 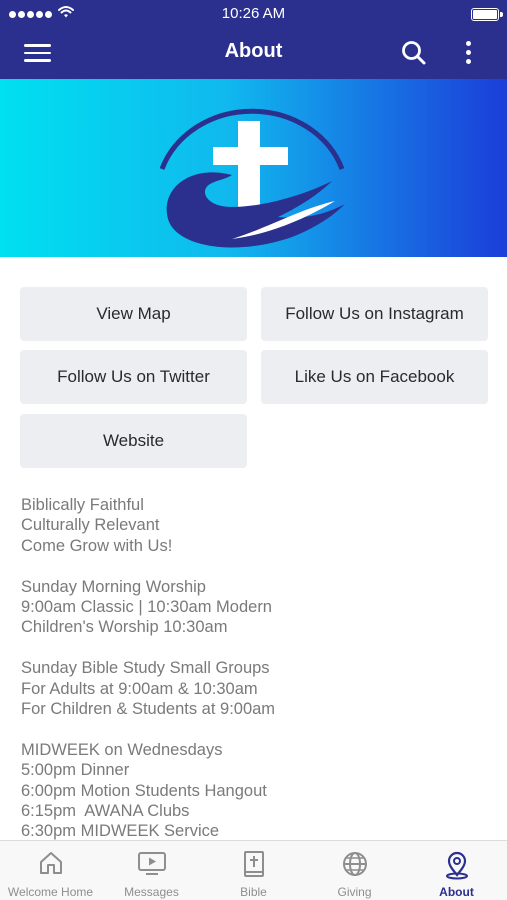 What do you see at coordinates (139, 688) in the screenshot?
I see `info-line: For Adults at 9:00am & 10:30am` at bounding box center [139, 688].